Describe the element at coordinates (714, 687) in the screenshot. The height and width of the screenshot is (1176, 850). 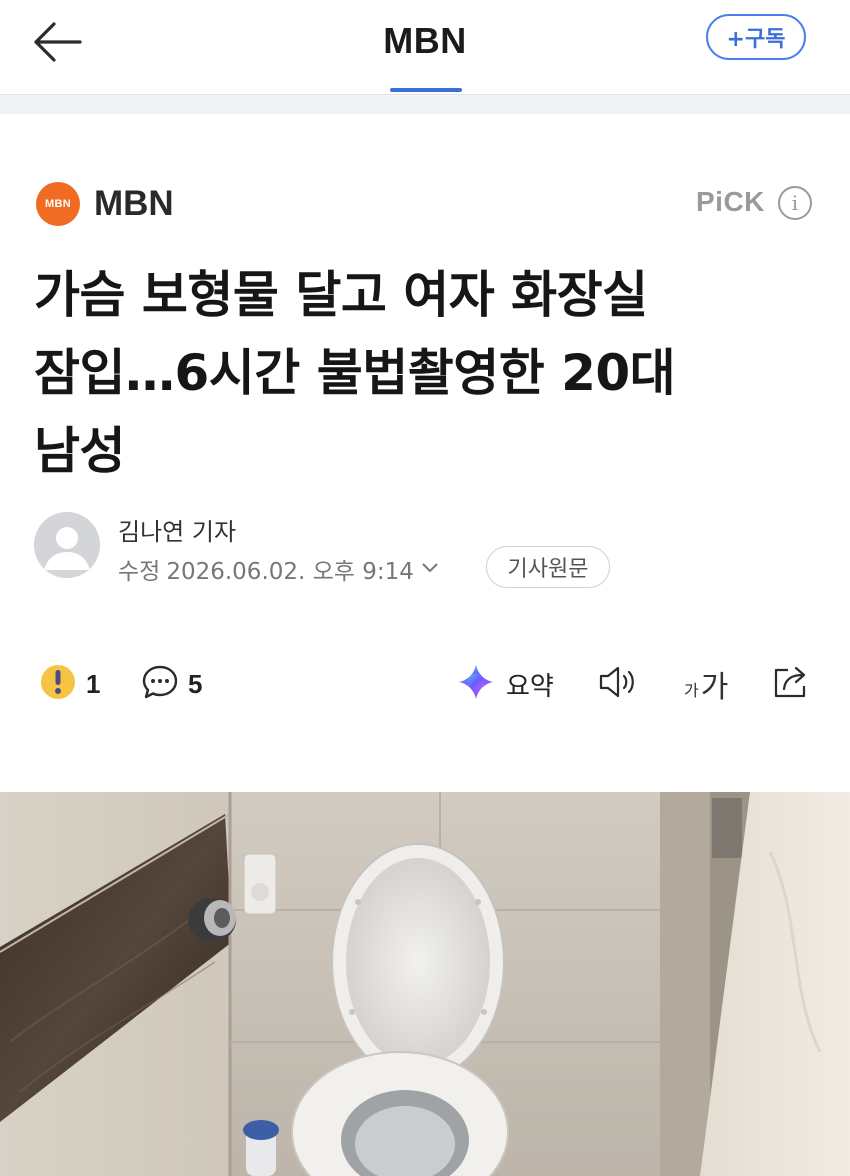
I see `font-size-large-label: 가` at that location.